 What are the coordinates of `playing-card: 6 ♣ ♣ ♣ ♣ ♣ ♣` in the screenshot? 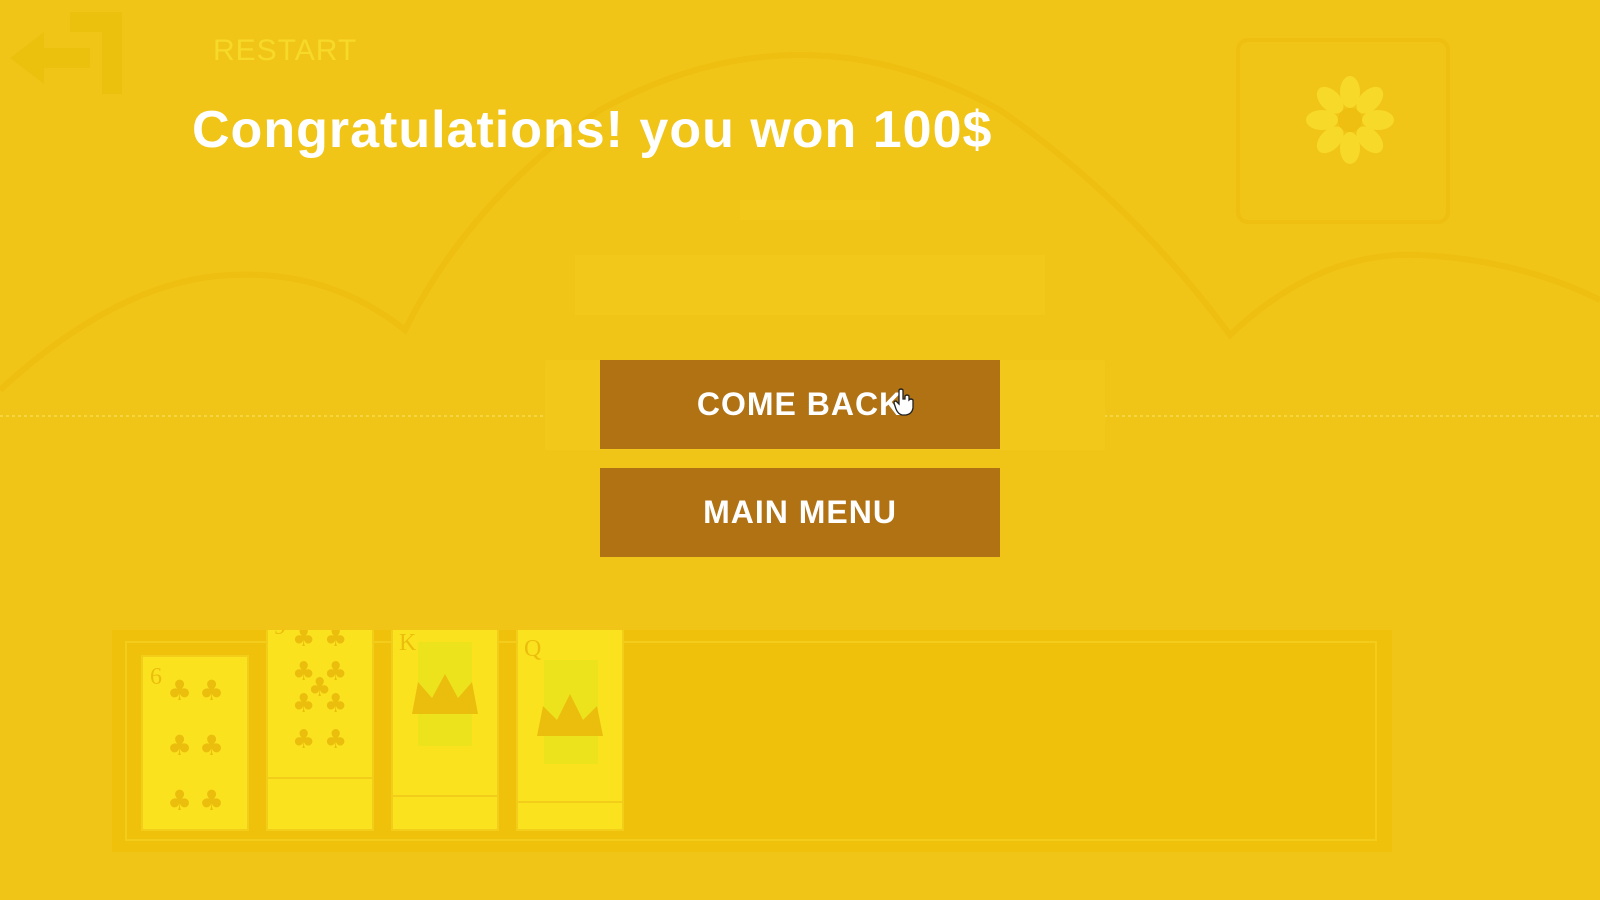 It's located at (195, 743).